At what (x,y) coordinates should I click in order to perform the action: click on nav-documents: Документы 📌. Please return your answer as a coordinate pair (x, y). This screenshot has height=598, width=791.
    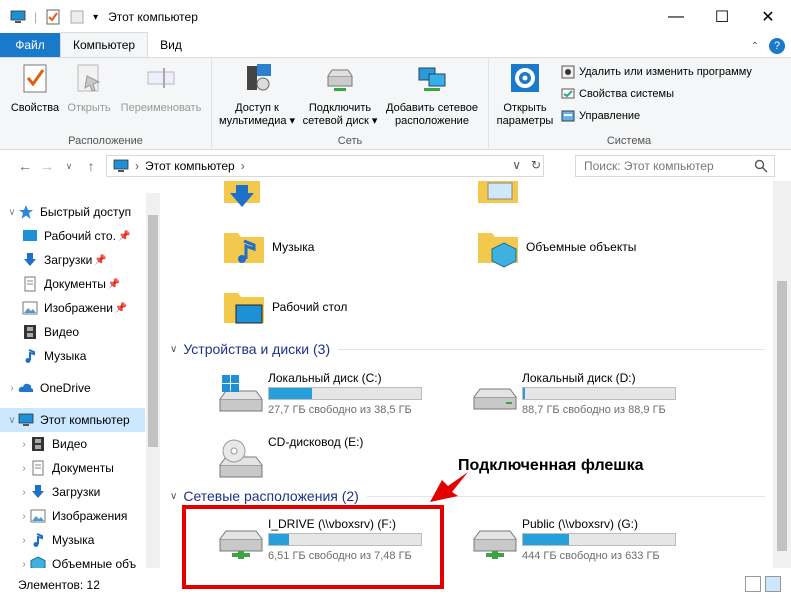
    Looking at the image, I should click on (71, 284).